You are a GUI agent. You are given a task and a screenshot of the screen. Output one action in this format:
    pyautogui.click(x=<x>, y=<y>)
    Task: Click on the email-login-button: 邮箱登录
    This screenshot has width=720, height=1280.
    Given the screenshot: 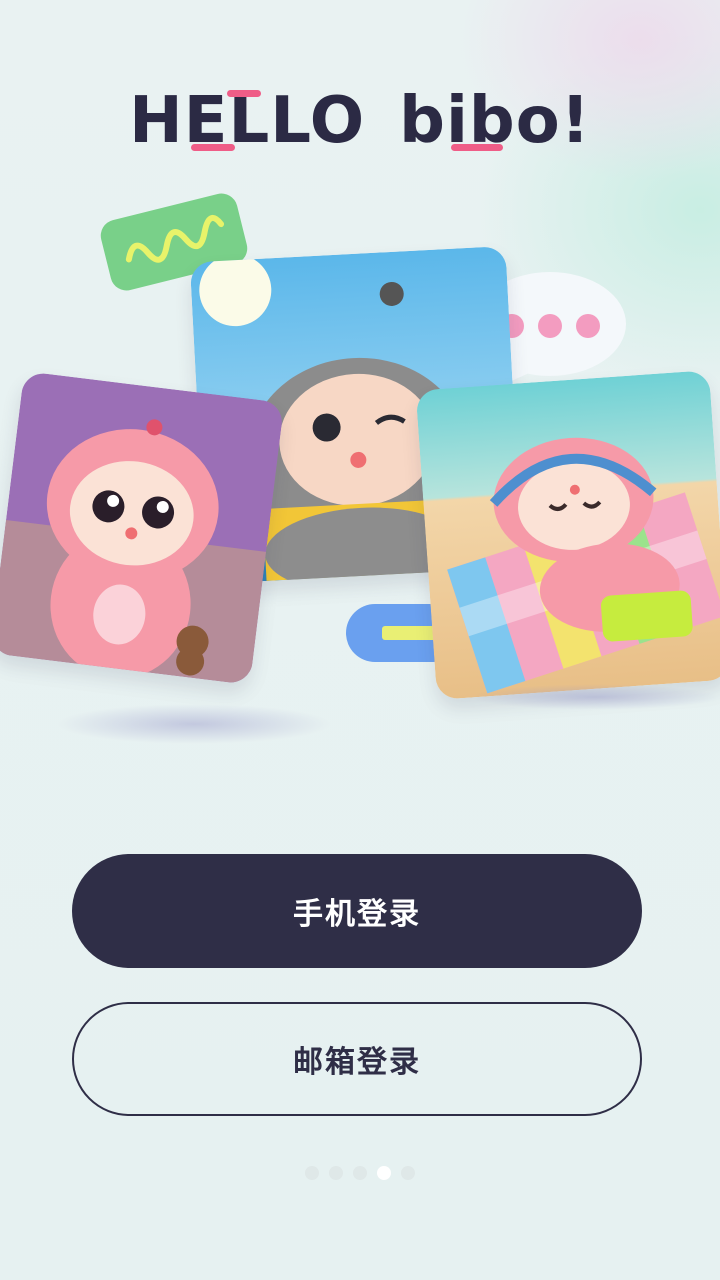 What is the action you would take?
    pyautogui.click(x=357, y=1059)
    